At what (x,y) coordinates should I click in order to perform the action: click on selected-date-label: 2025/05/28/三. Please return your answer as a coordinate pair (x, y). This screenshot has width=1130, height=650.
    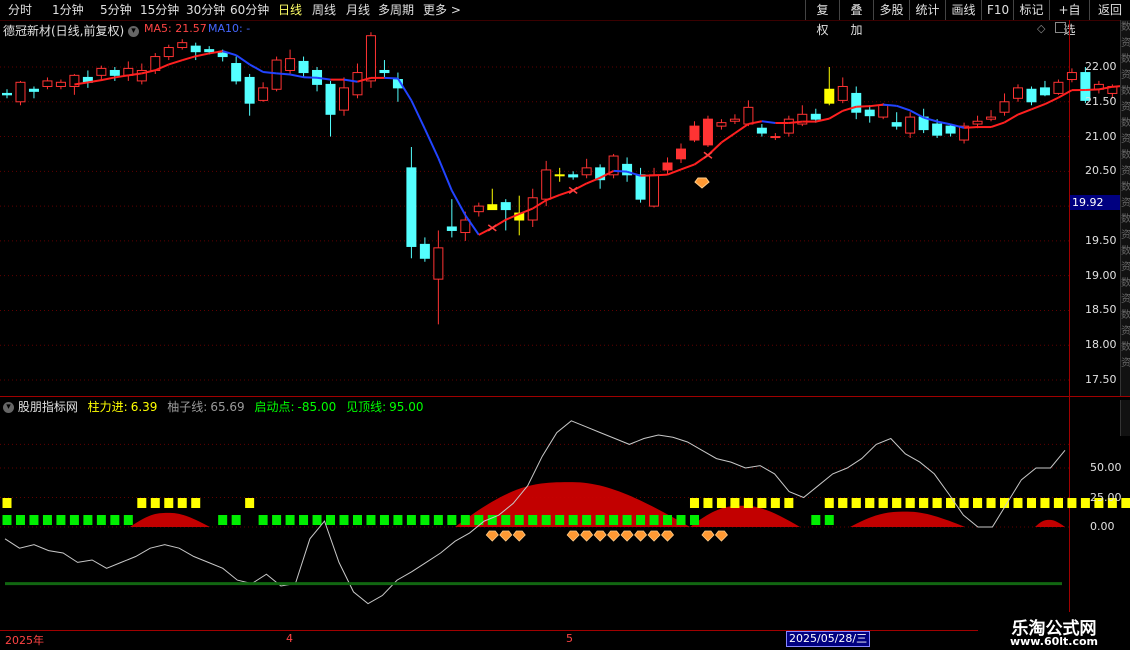
    Looking at the image, I should click on (828, 639).